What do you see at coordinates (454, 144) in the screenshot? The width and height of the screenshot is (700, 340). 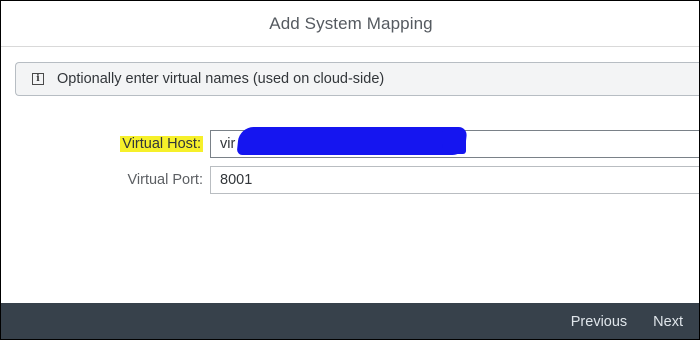 I see `virtual-host-input` at bounding box center [454, 144].